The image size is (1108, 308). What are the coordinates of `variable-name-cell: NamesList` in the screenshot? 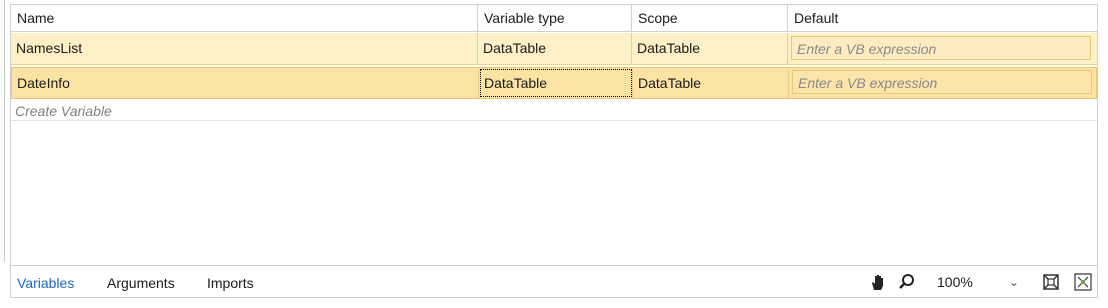 It's located at (244, 48).